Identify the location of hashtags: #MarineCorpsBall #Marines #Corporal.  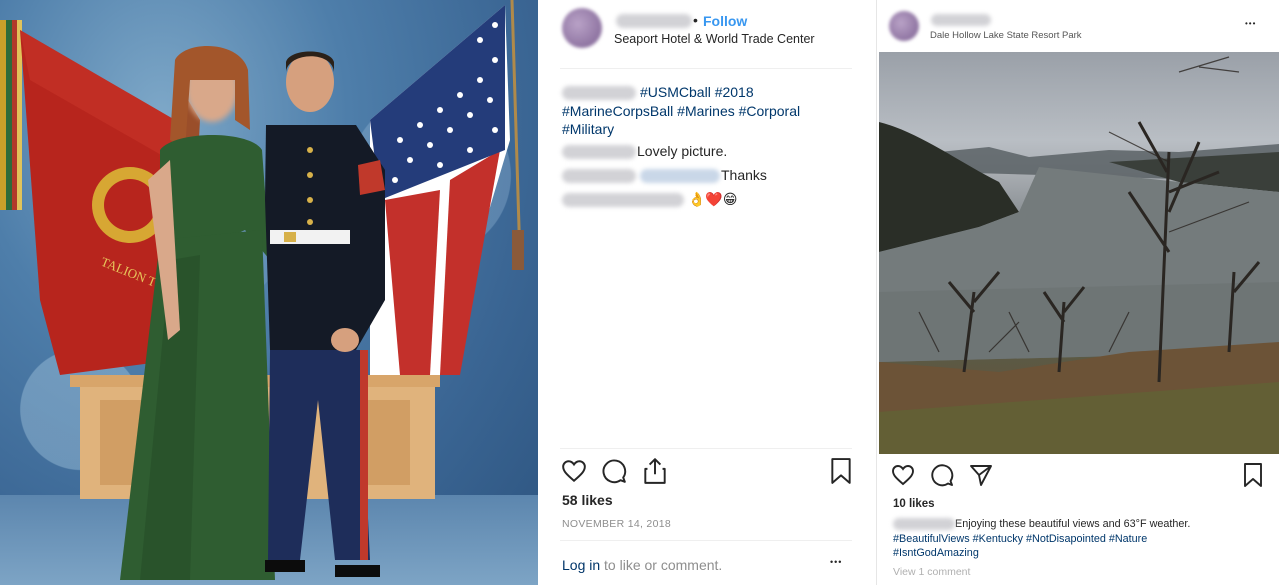
(707, 111).